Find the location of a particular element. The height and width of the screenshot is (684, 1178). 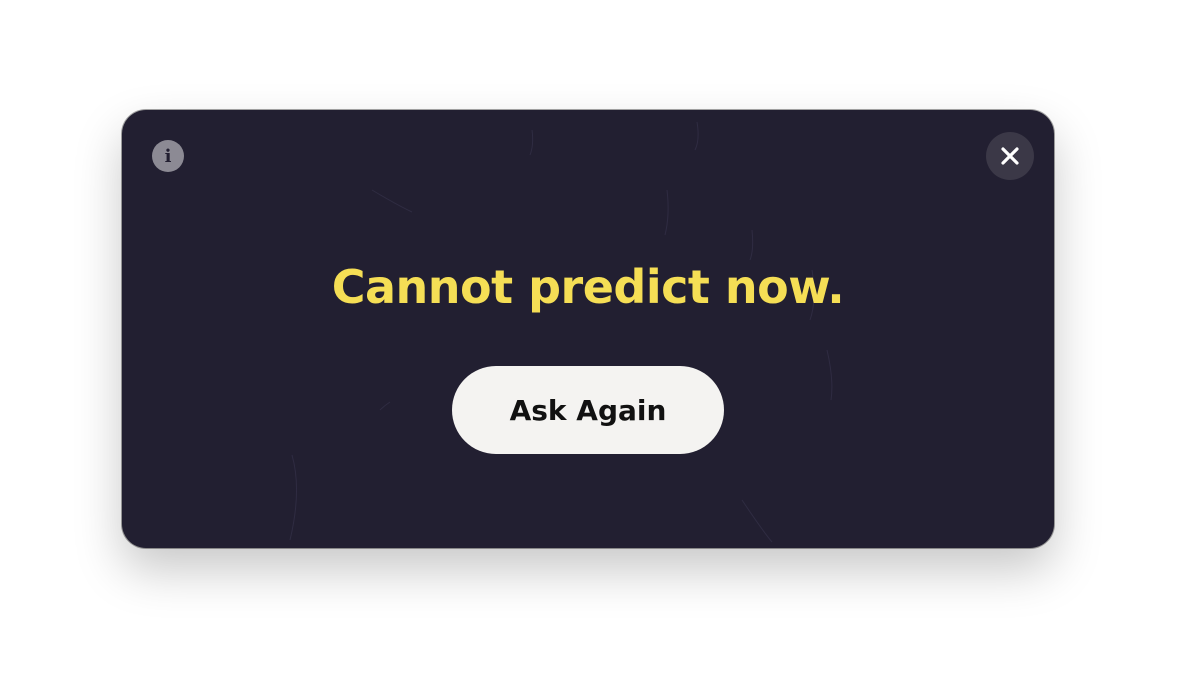

info-icon: i is located at coordinates (168, 156).